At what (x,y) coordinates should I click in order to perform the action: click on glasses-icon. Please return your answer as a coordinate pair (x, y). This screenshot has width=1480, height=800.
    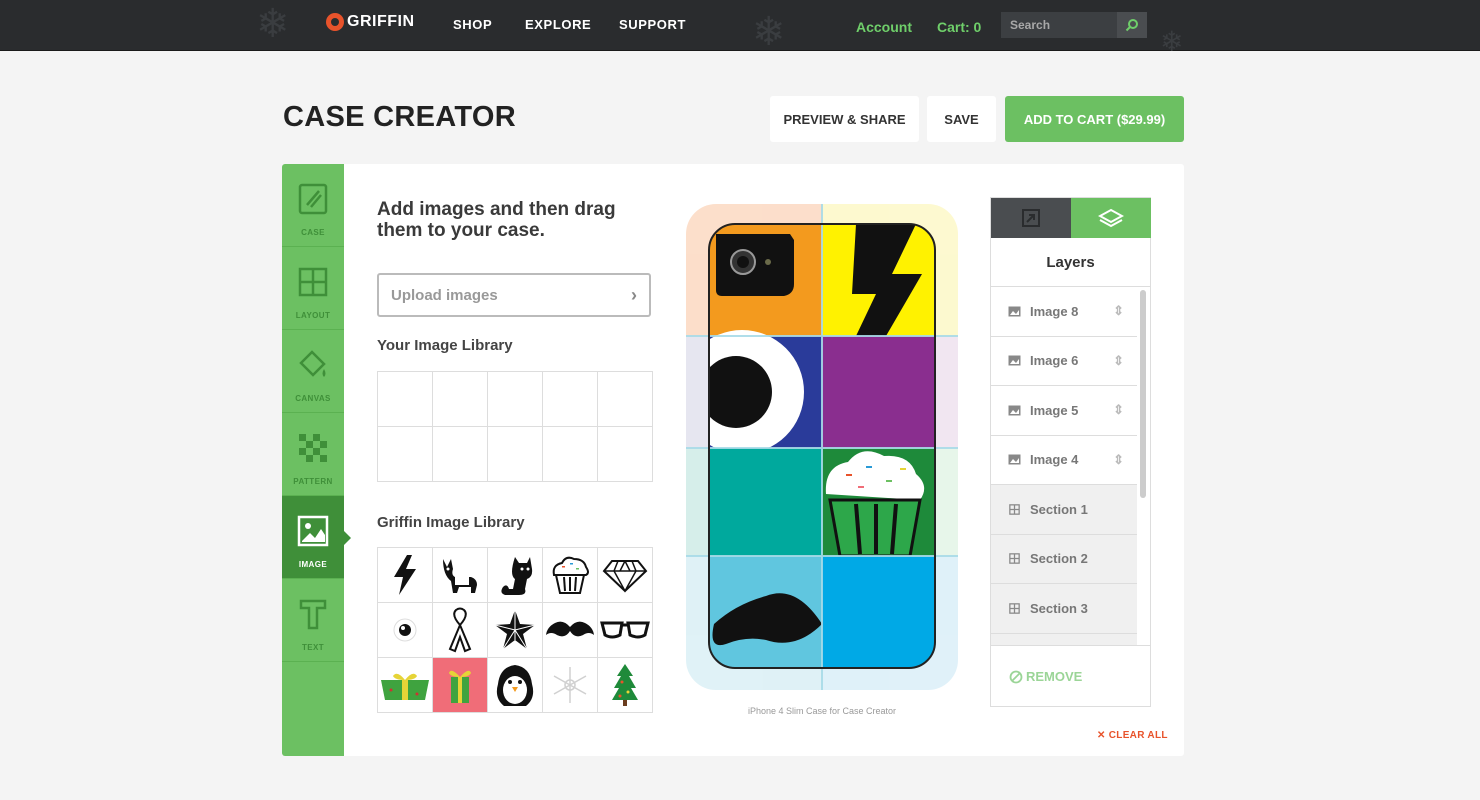
    Looking at the image, I should click on (625, 630).